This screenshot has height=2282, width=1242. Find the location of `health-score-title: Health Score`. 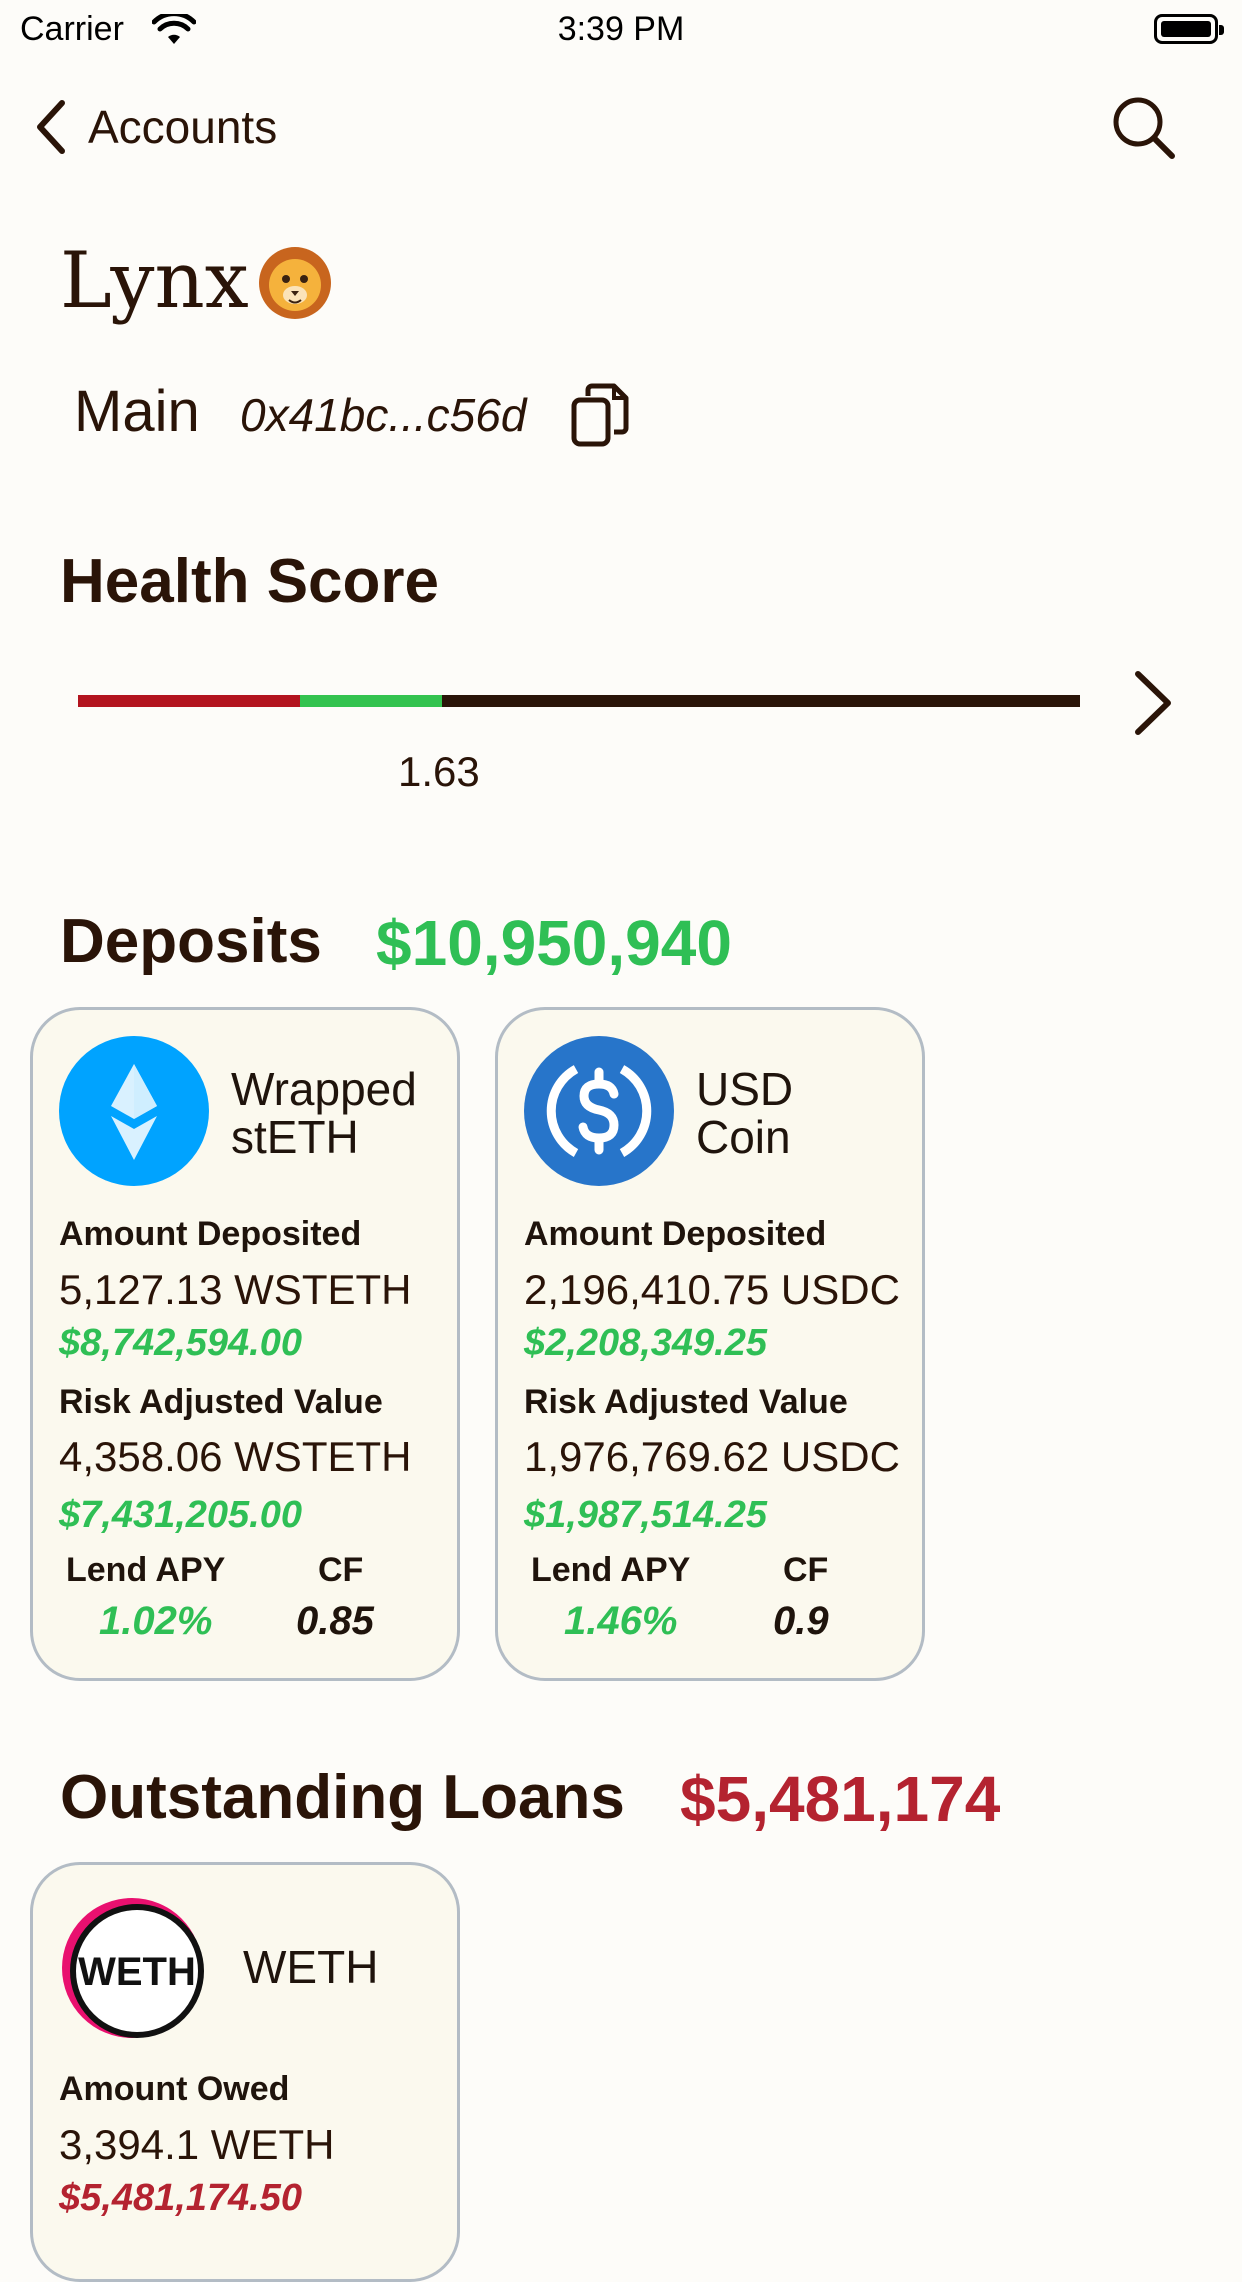

health-score-title: Health Score is located at coordinates (250, 581).